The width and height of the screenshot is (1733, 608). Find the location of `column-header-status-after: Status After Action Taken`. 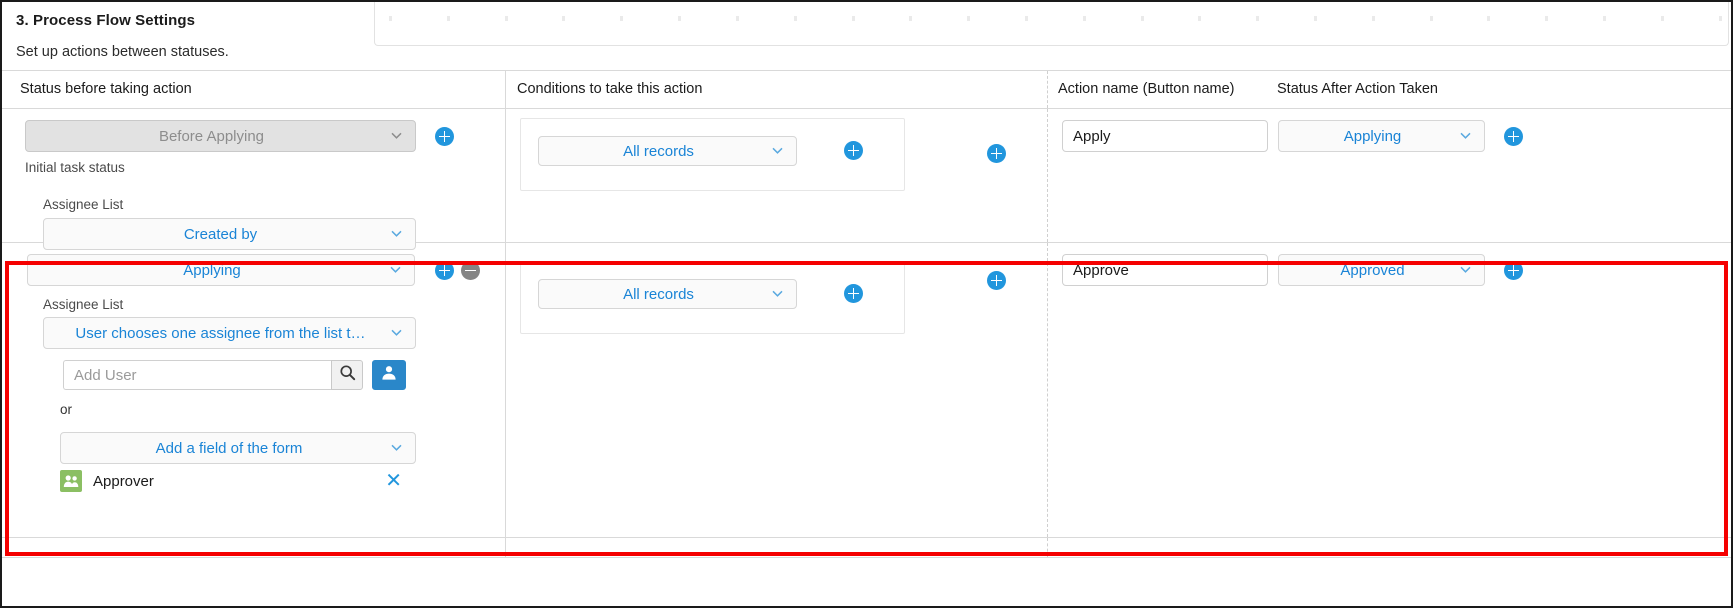

column-header-status-after: Status After Action Taken is located at coordinates (1357, 89).